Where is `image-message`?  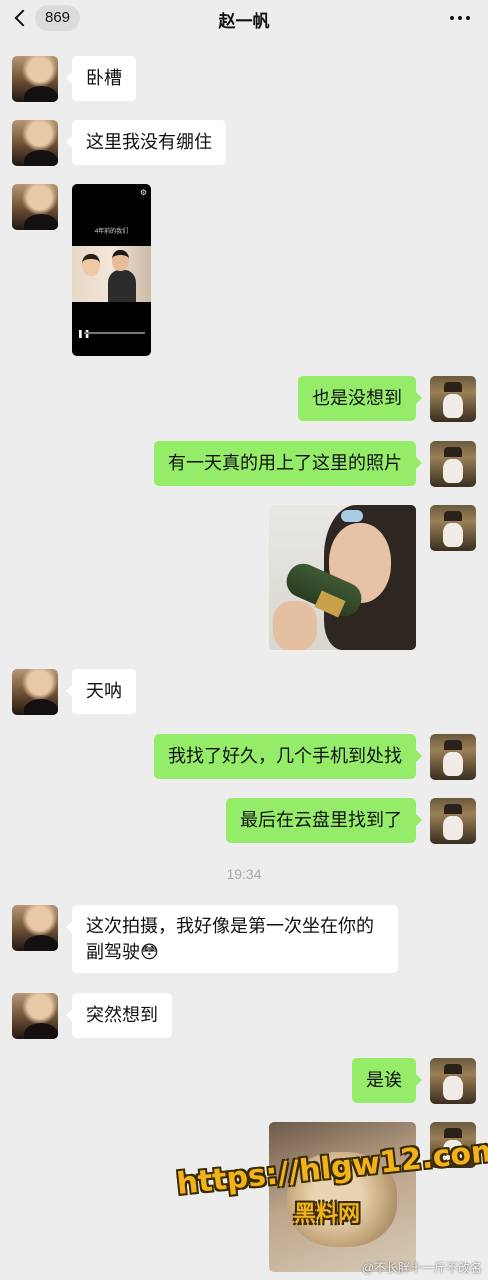 image-message is located at coordinates (342, 577).